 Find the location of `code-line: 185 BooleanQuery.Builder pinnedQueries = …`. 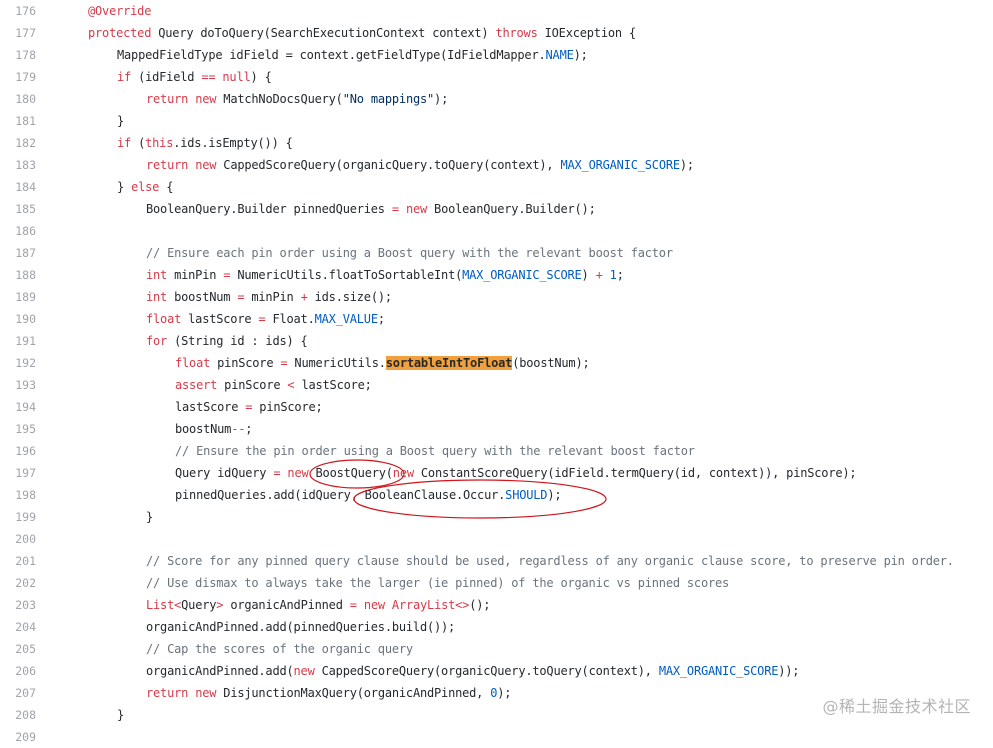

code-line: 185 BooleanQuery.Builder pinnedQueries = … is located at coordinates (496, 209).